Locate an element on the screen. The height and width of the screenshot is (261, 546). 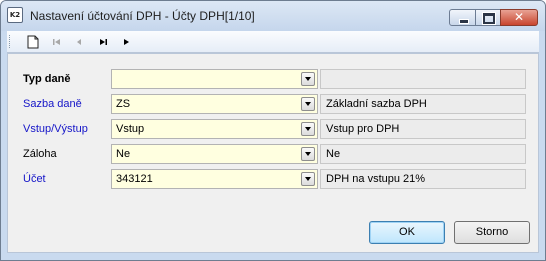
last-record-button is located at coordinates (103, 41).